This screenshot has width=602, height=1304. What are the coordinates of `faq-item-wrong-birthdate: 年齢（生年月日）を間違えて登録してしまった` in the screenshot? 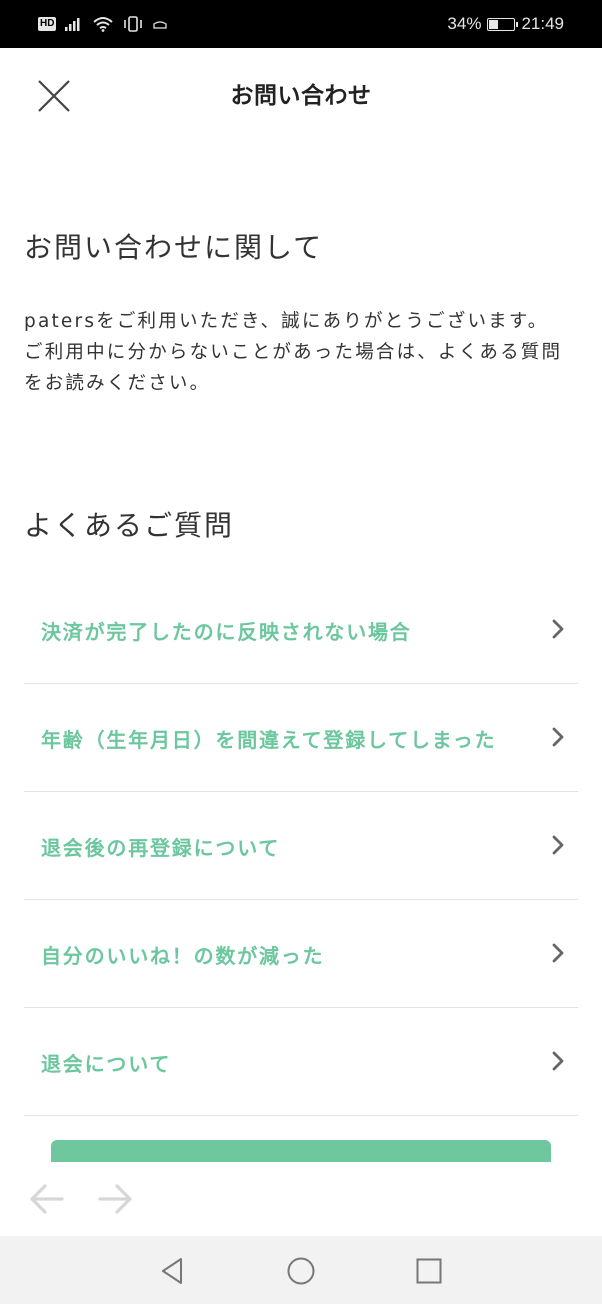 It's located at (301, 738).